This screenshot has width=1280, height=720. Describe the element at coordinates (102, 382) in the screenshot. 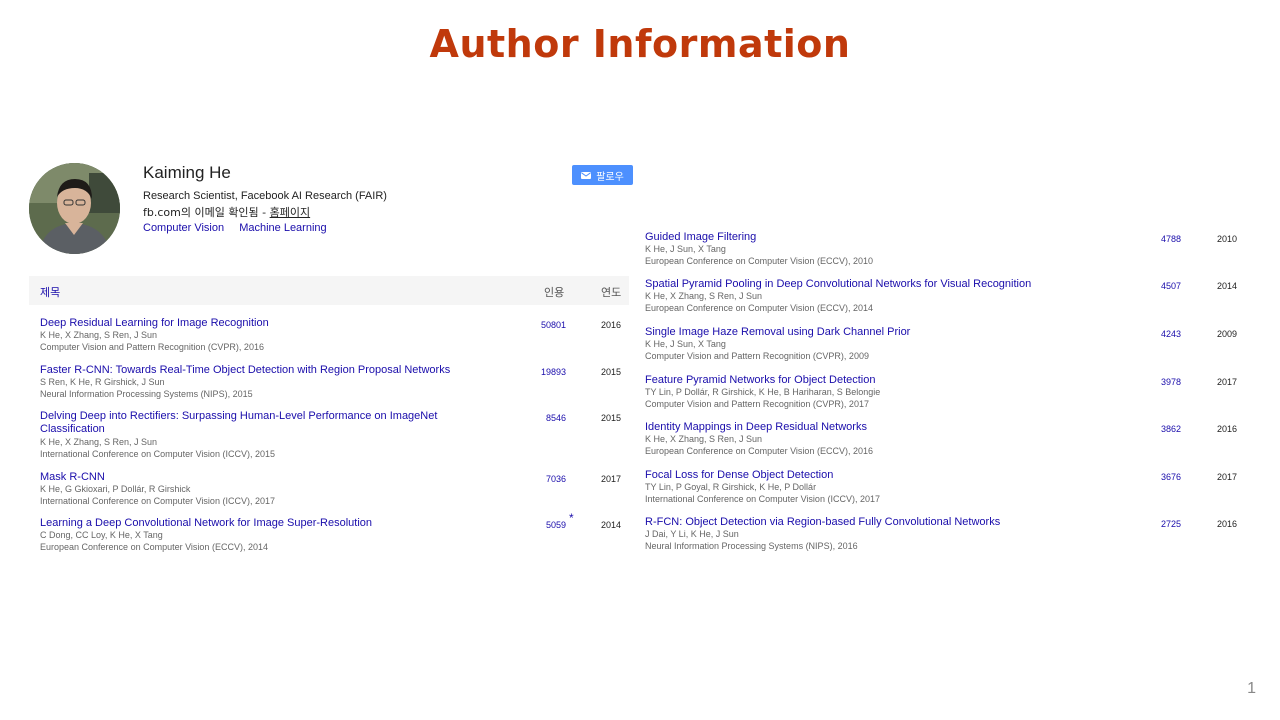

I see `publication-authors: S Ren, K He, R Girshick, J Sun` at that location.